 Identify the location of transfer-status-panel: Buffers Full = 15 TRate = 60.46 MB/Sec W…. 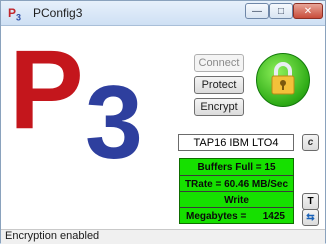
(236, 191).